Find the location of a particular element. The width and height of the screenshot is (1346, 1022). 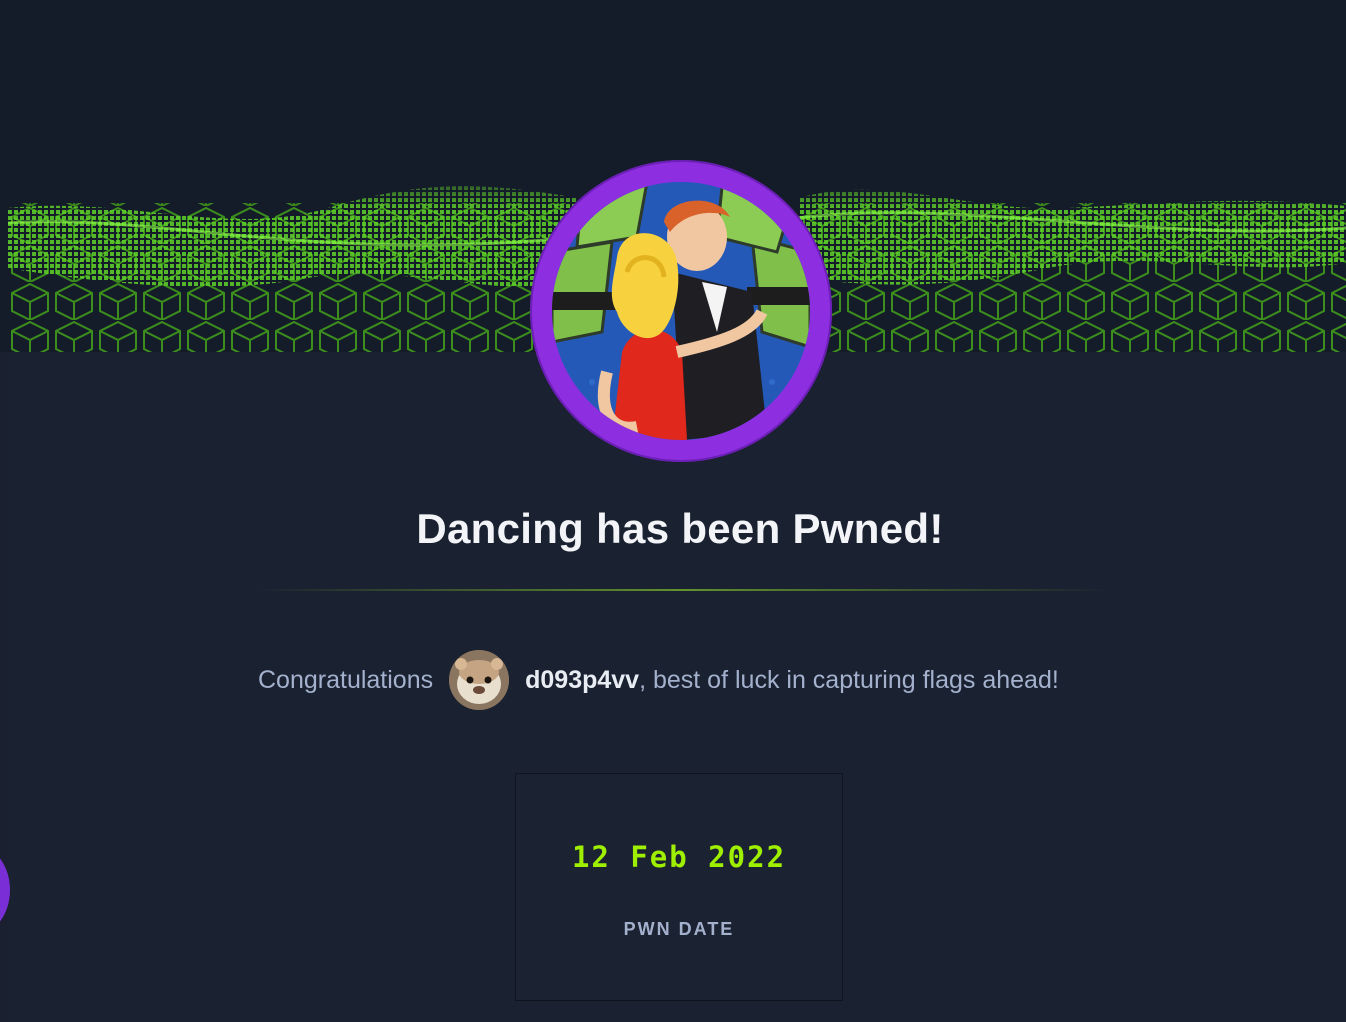

page-title: Dancing has been Pwned! is located at coordinates (680, 528).